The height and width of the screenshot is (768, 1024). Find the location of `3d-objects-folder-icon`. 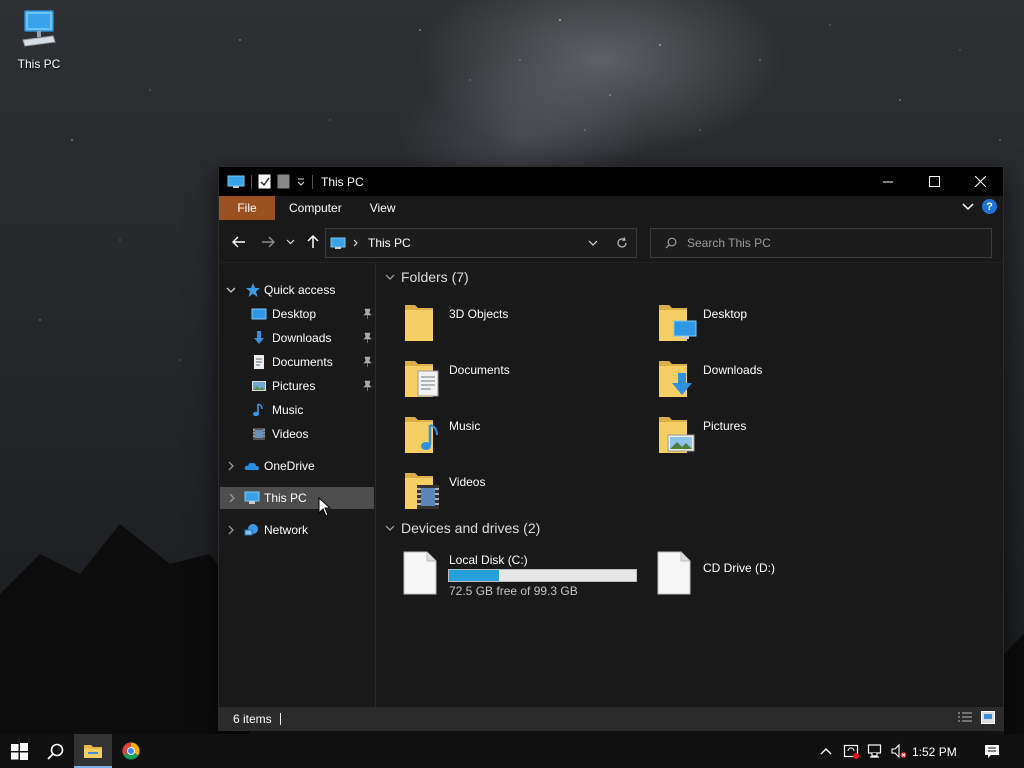

3d-objects-folder-icon is located at coordinates (419, 323).